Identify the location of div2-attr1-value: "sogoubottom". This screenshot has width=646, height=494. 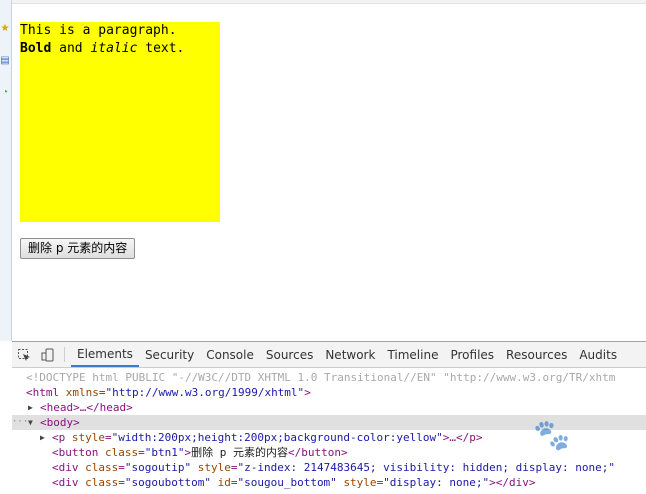
(167, 482).